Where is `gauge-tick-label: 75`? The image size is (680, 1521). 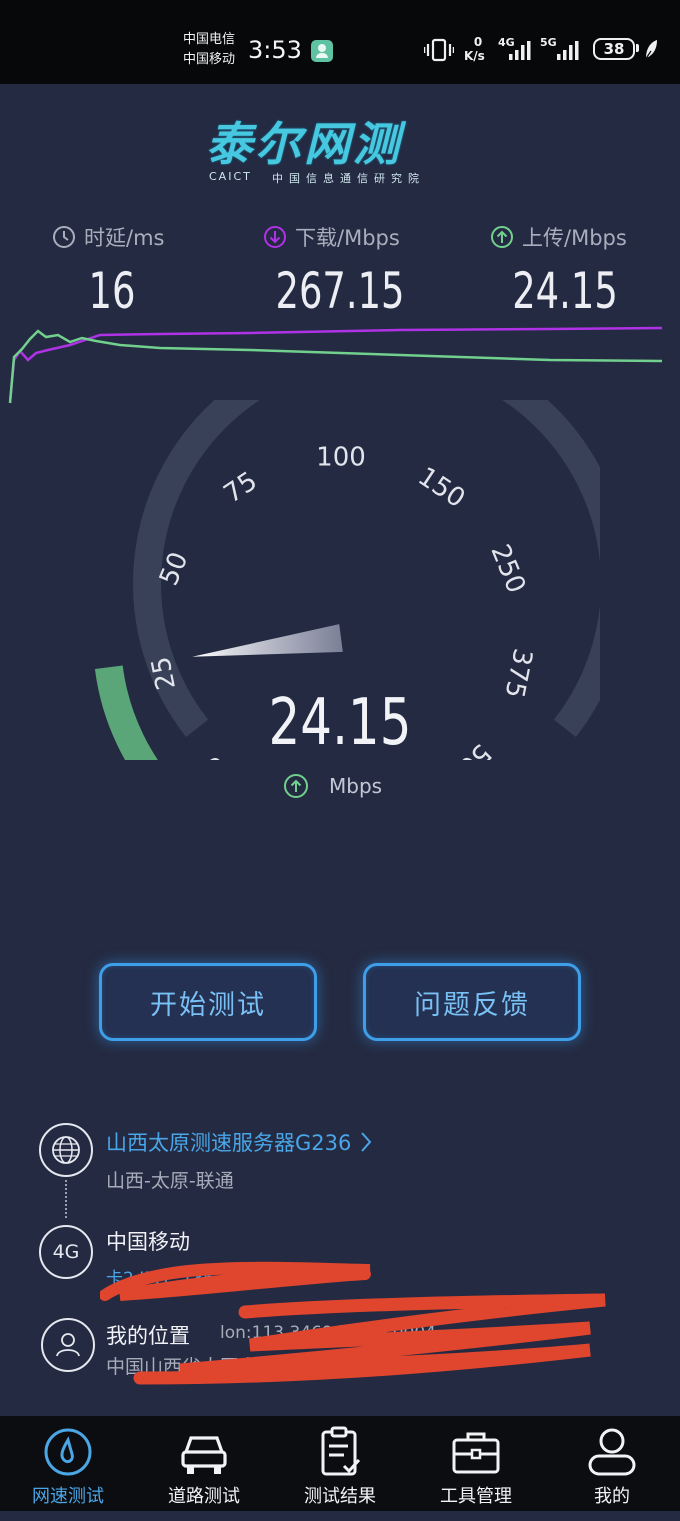
gauge-tick-label: 75 is located at coordinates (241, 487).